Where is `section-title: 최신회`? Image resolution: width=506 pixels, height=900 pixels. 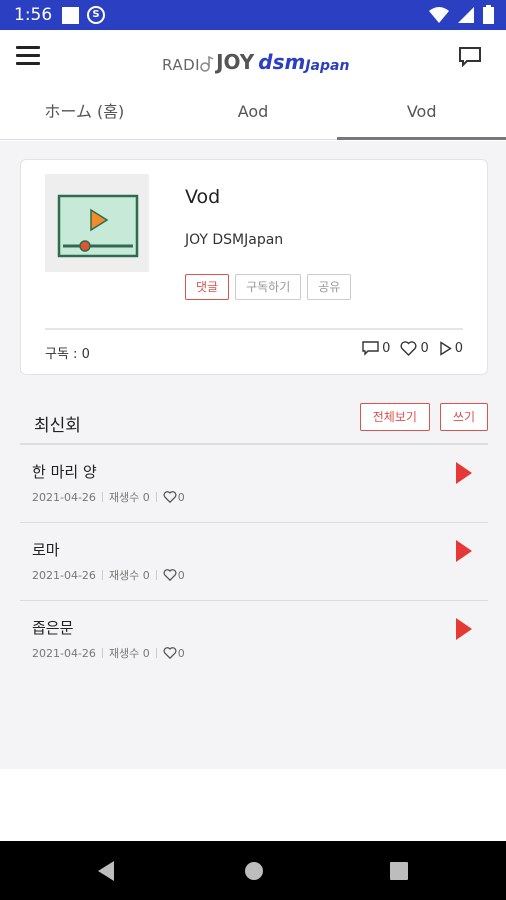
section-title: 최신회 is located at coordinates (57, 426).